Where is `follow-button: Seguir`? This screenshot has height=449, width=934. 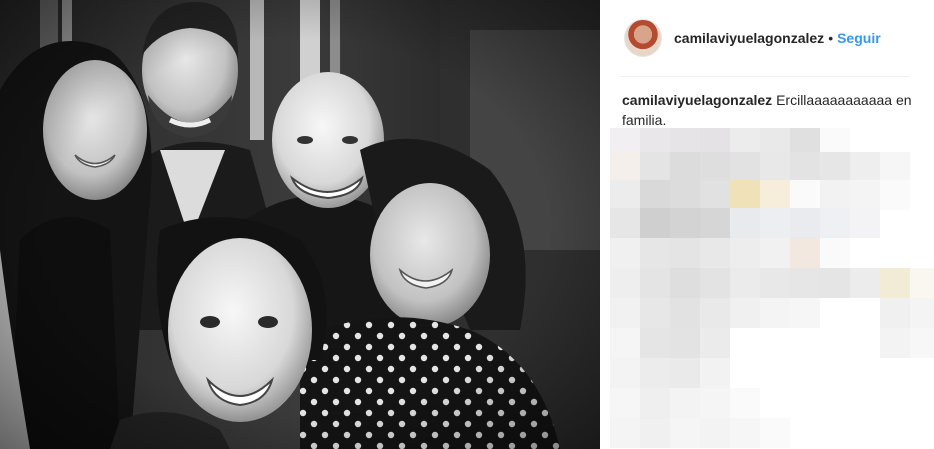 follow-button: Seguir is located at coordinates (859, 38).